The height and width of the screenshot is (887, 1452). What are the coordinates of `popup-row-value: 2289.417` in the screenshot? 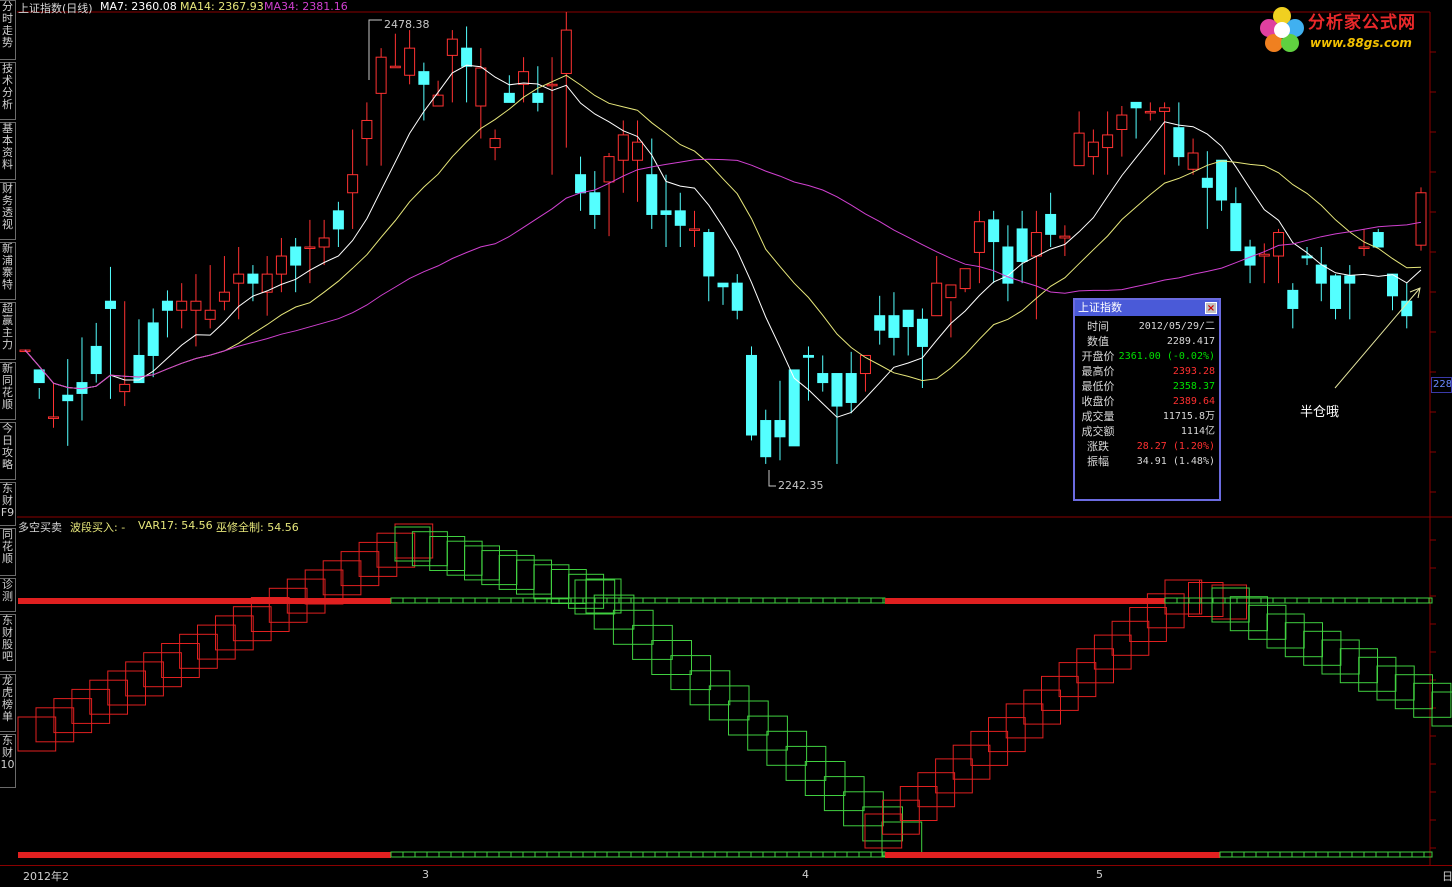 It's located at (1190, 341).